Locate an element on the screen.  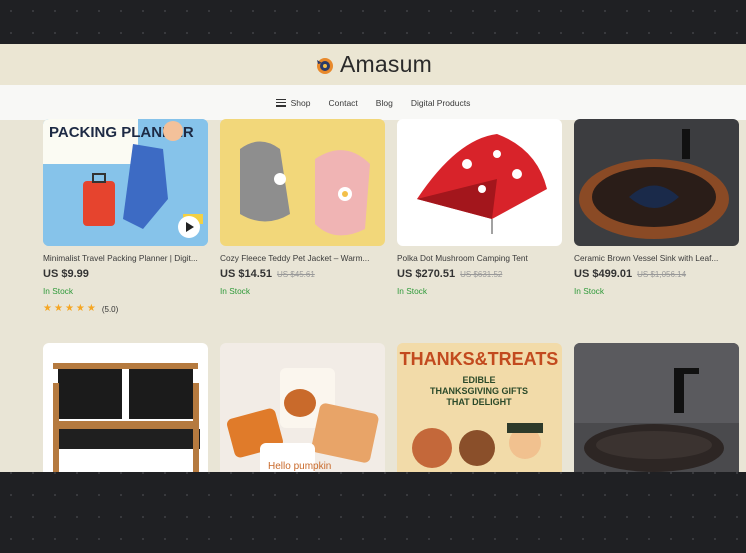
product-price: US $270.51 is located at coordinates (426, 274).